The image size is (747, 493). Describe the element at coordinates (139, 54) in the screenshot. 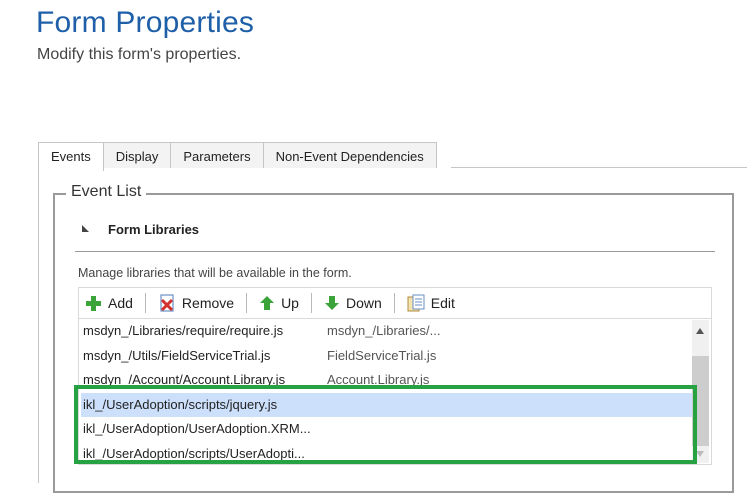

I see `page-subtitle: Modify this form's properties.` at that location.